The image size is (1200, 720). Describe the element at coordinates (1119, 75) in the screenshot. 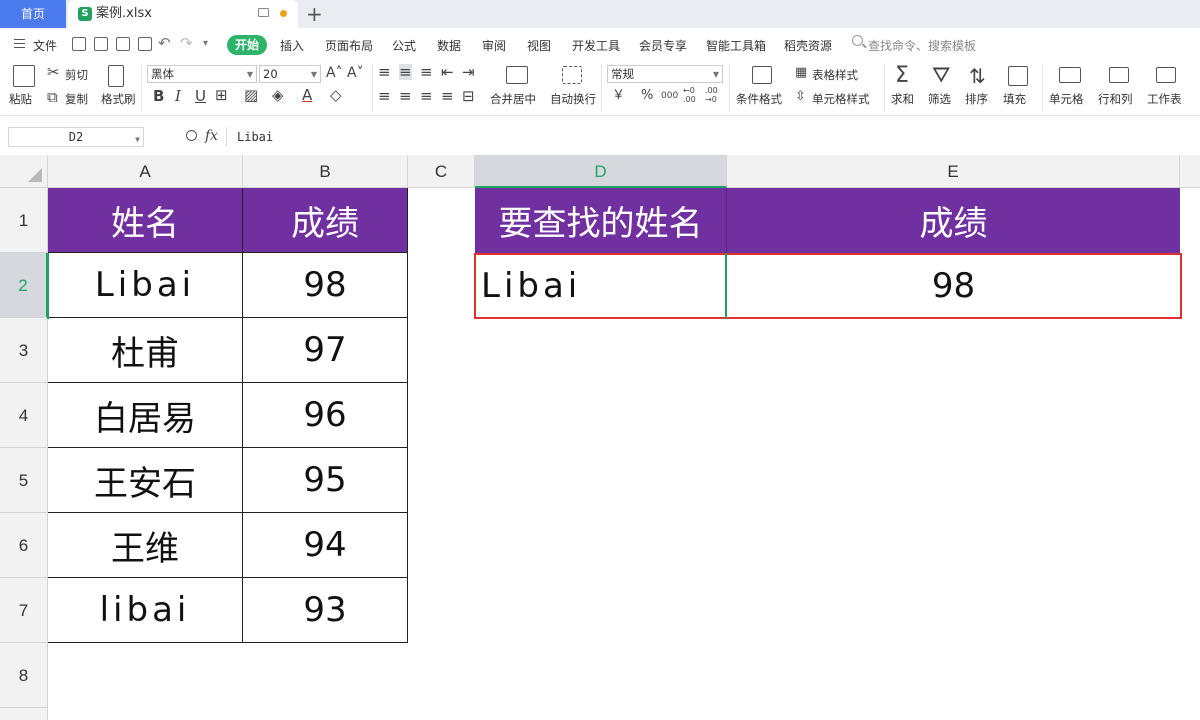

I see `row-col-icon` at that location.